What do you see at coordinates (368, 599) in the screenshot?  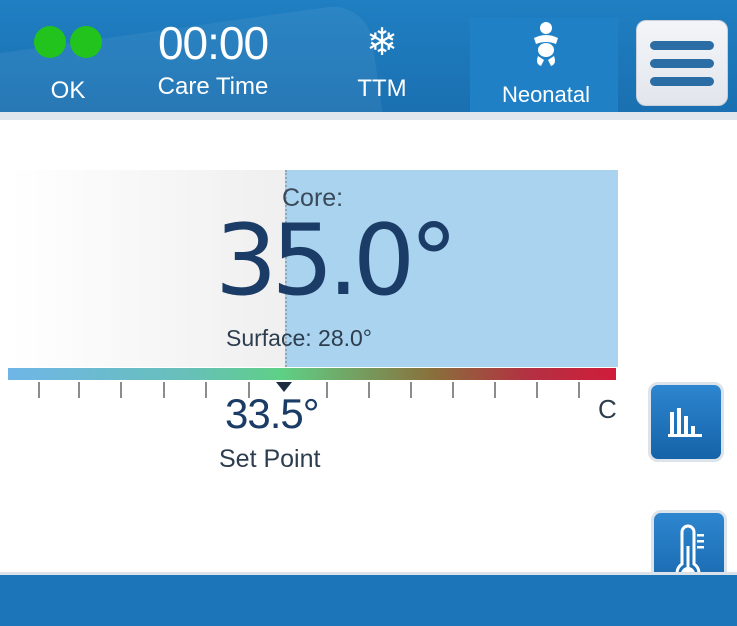 I see `footer-bar` at bounding box center [368, 599].